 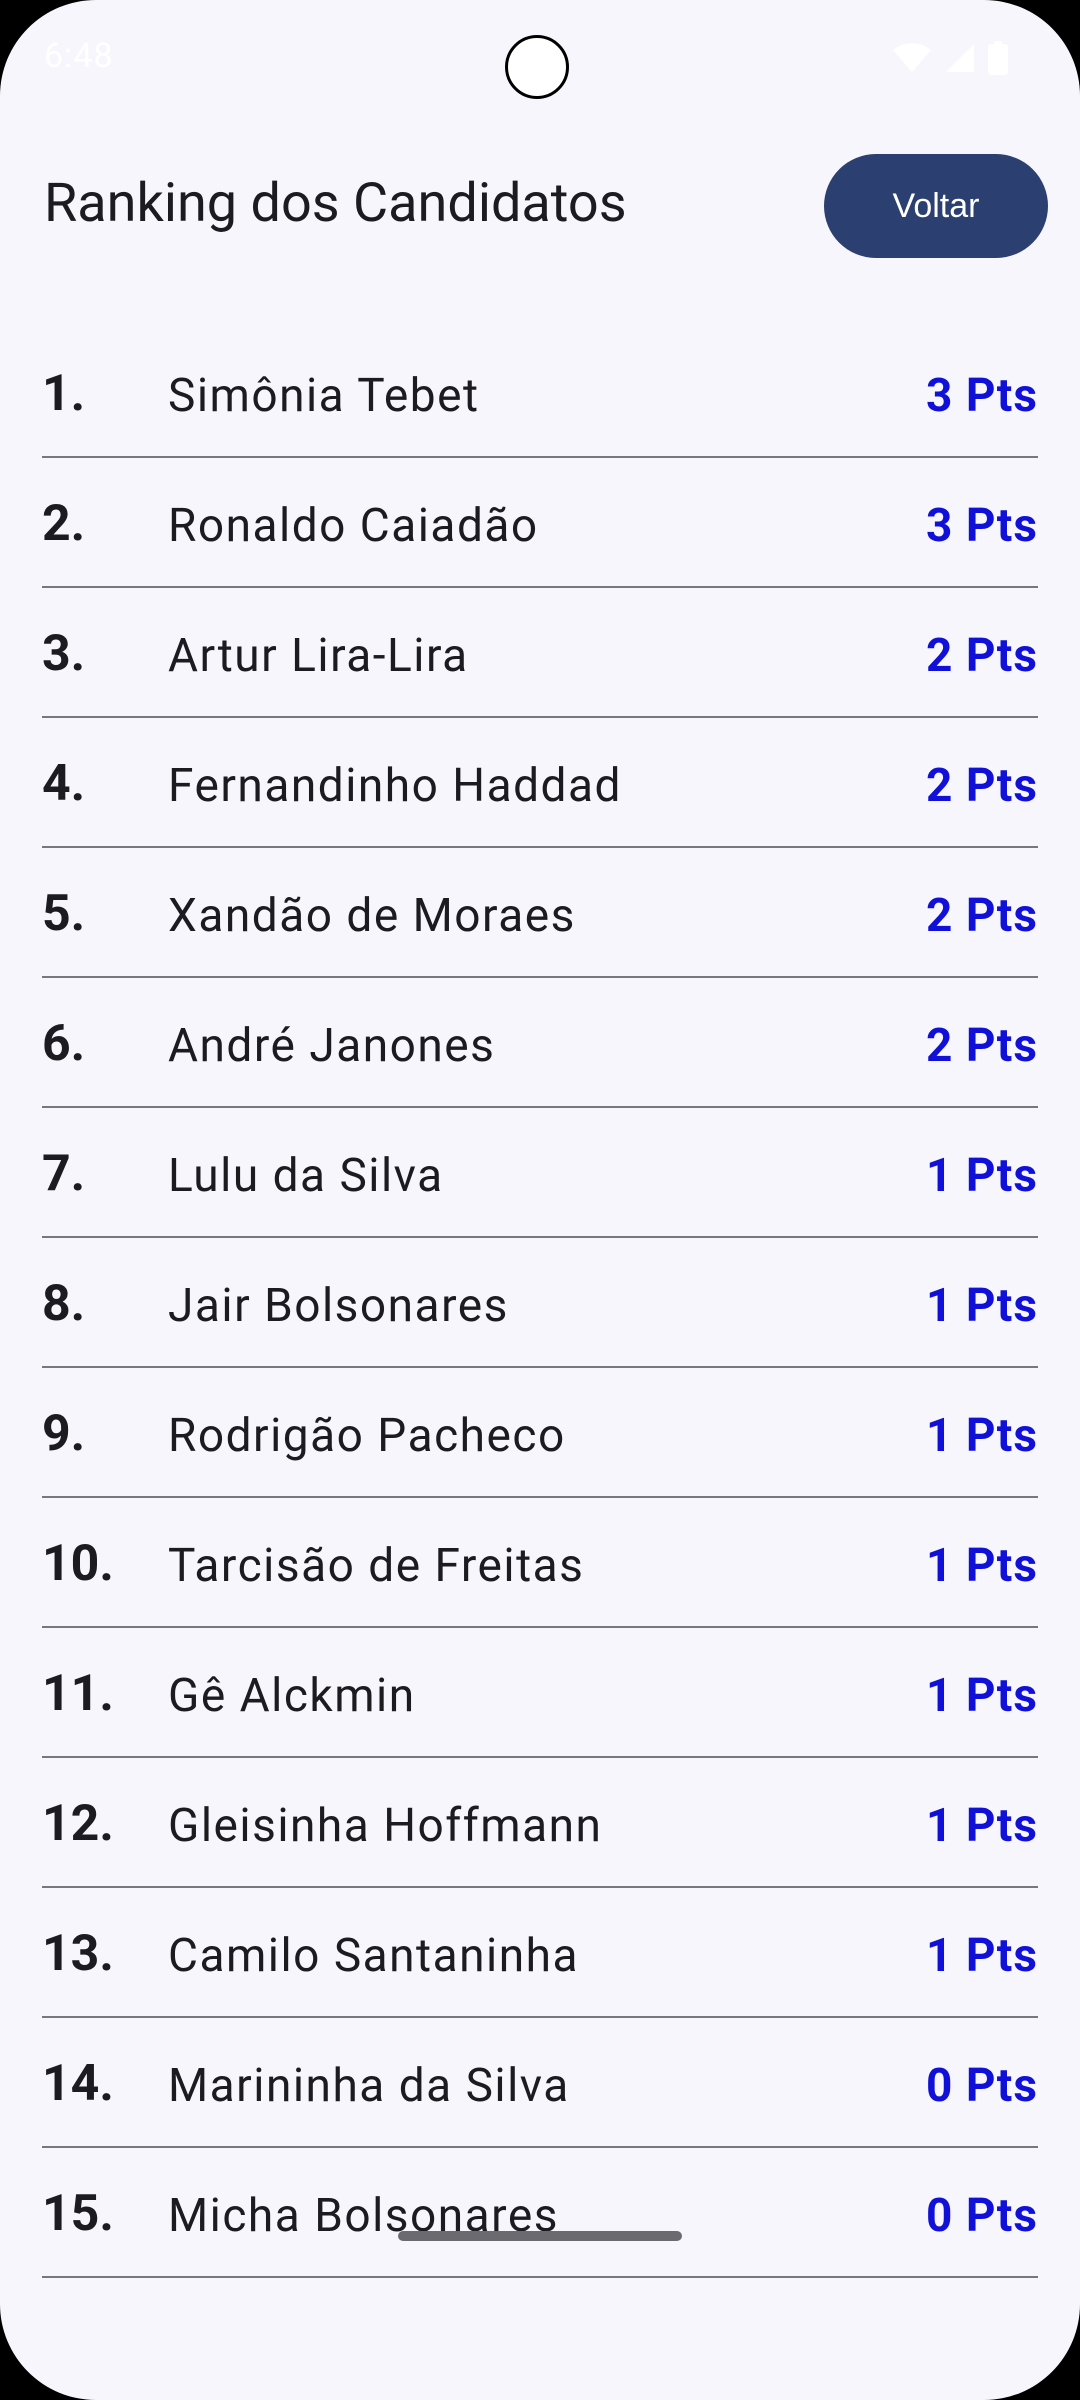 I want to click on rank-position: 6., so click(x=64, y=1044).